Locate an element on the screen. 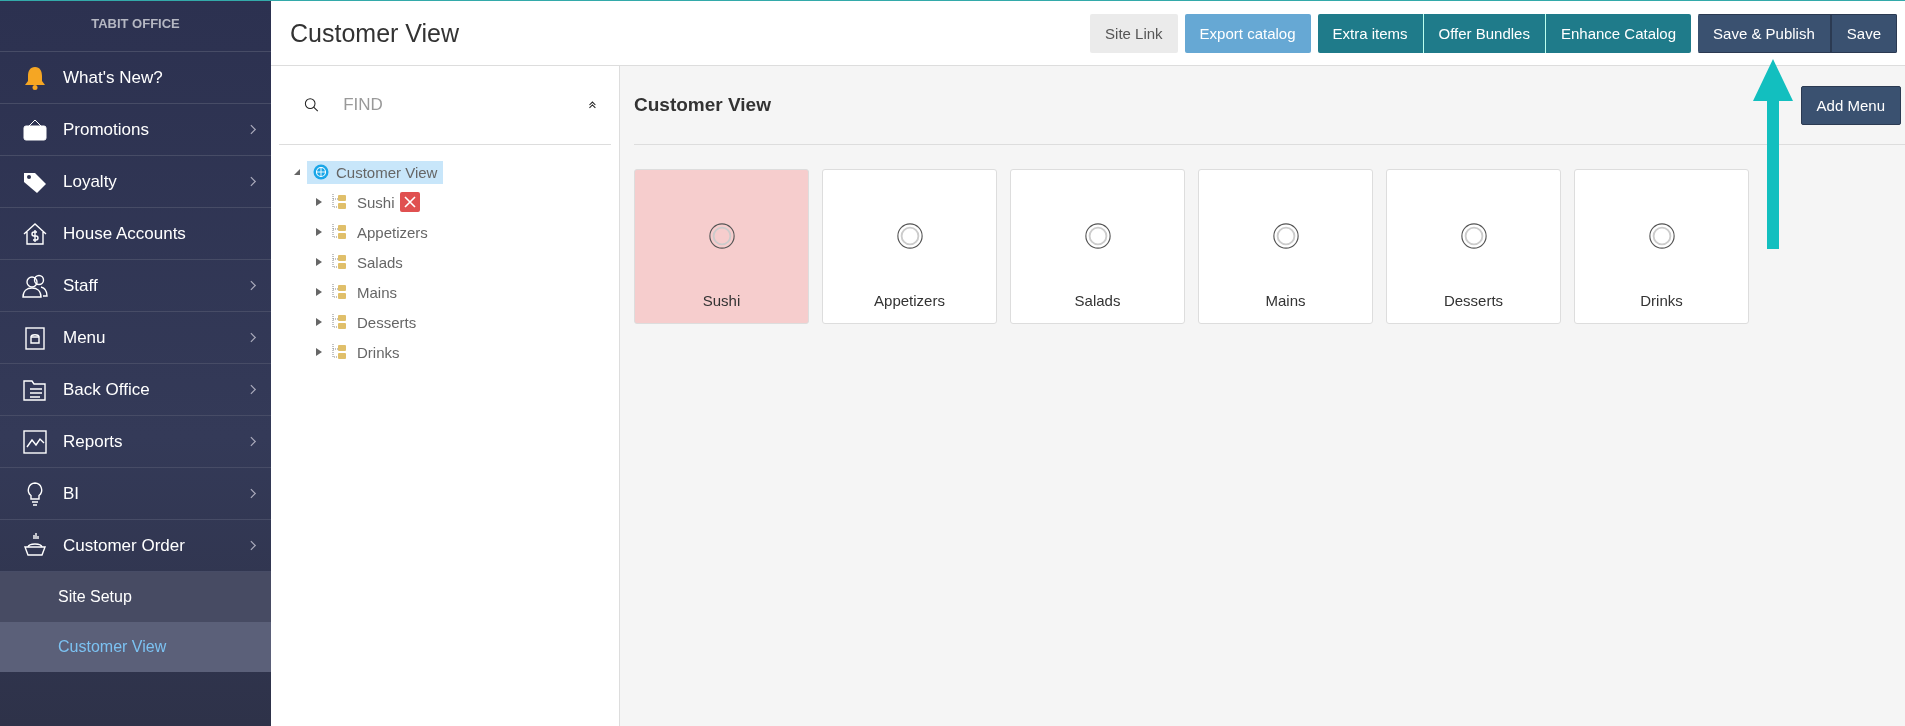 Image resolution: width=1905 pixels, height=726 pixels. toolbar-button: Offer Bundles is located at coordinates (1483, 33).